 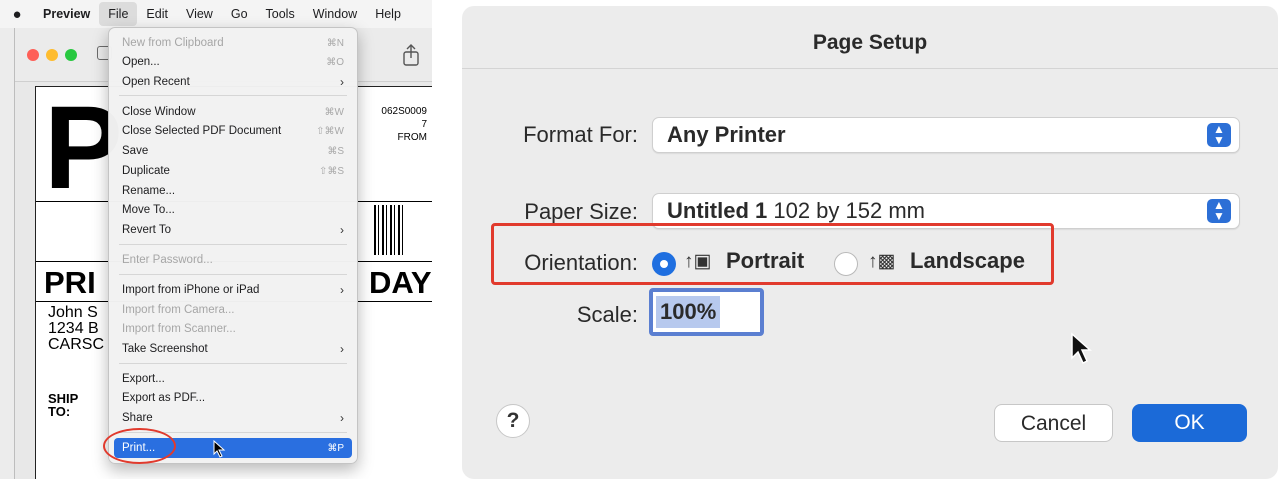 I want to click on menu-view: View, so click(x=199, y=14).